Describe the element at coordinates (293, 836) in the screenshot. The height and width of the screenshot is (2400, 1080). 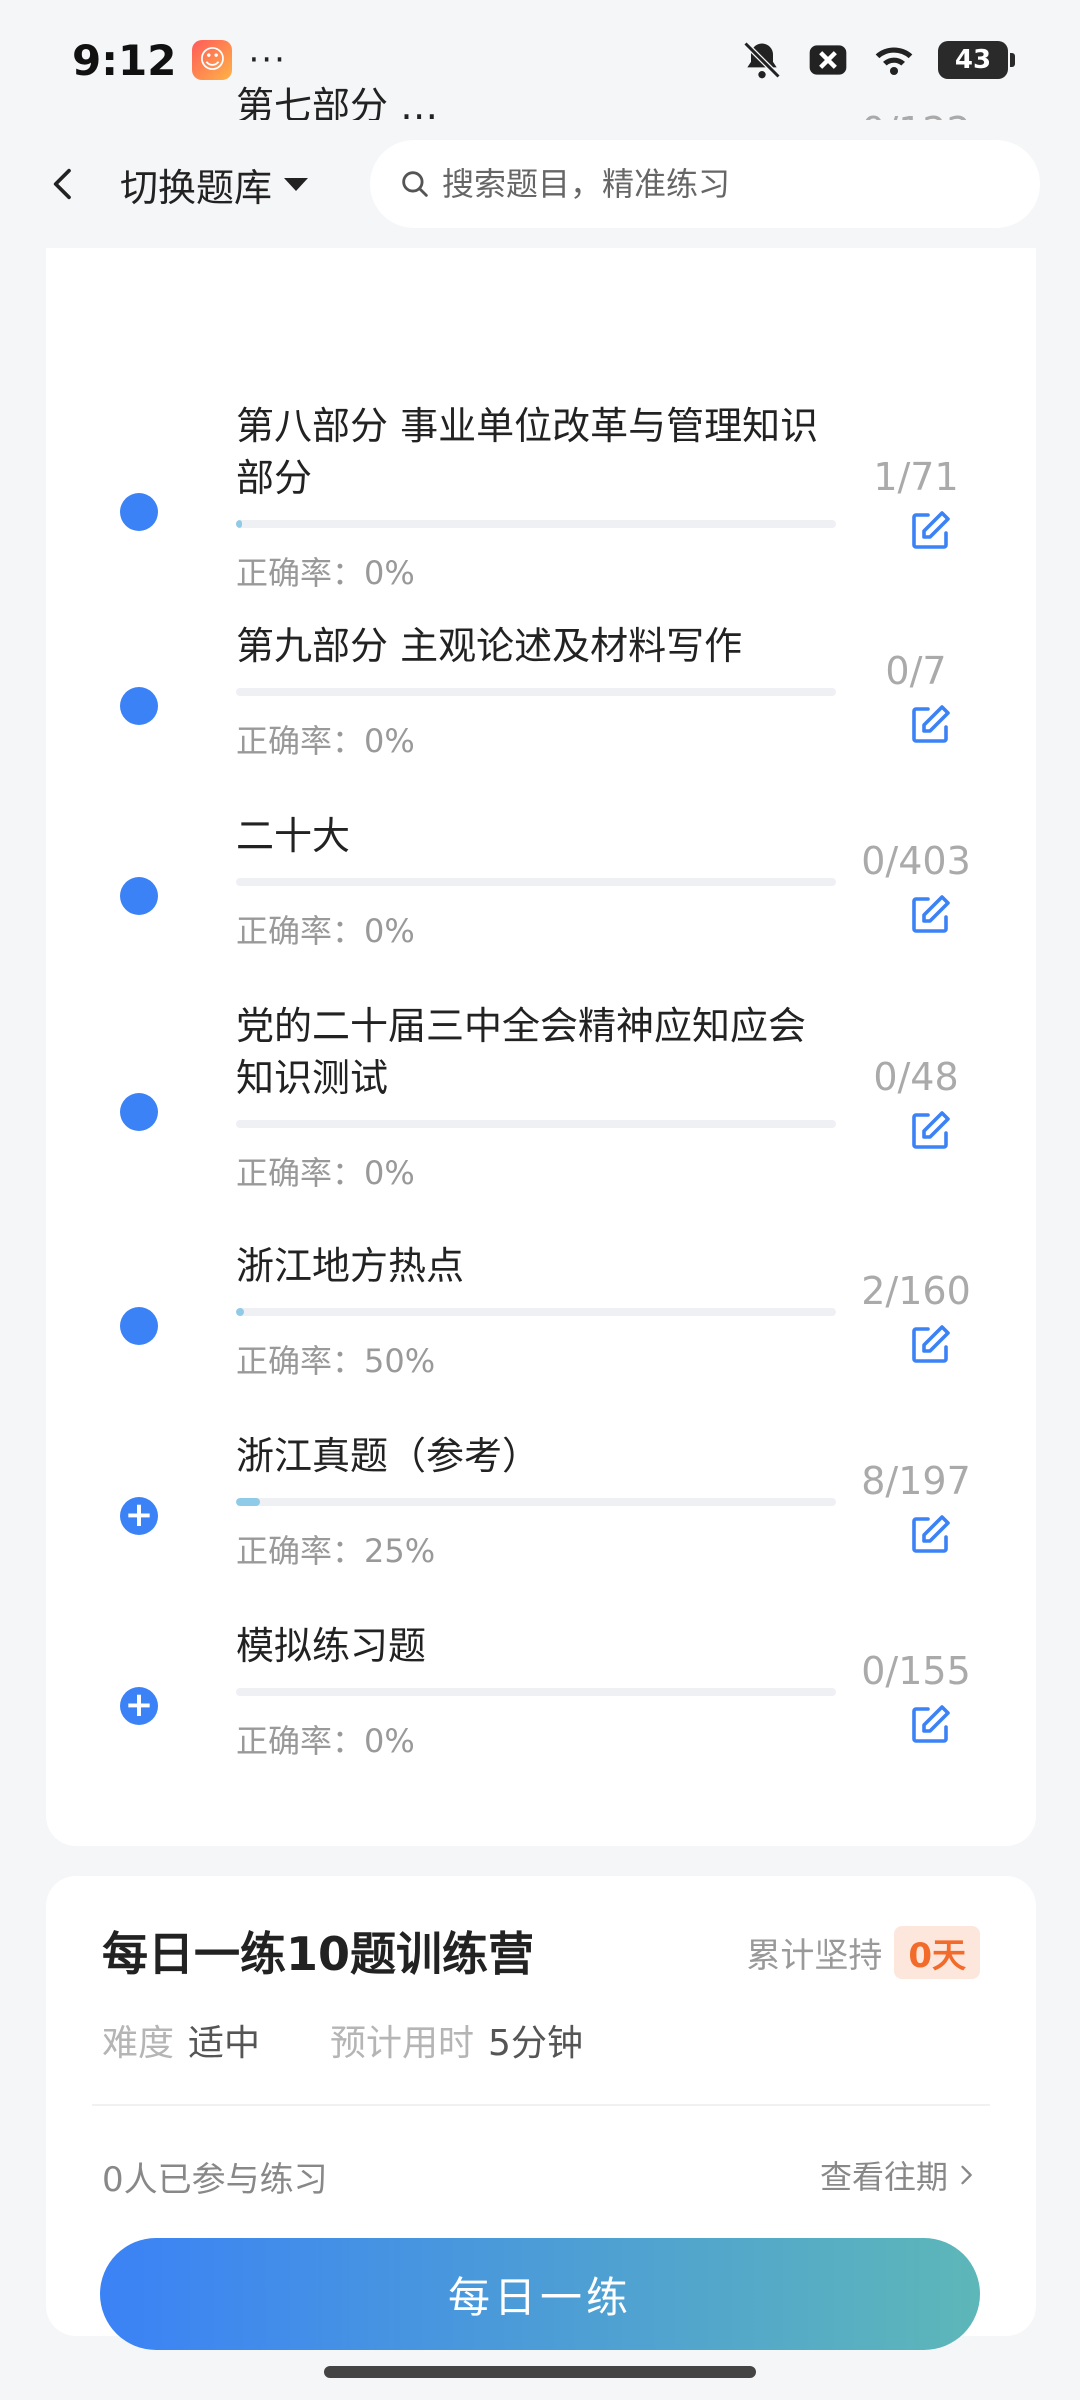
I see `item-title: 二十大` at that location.